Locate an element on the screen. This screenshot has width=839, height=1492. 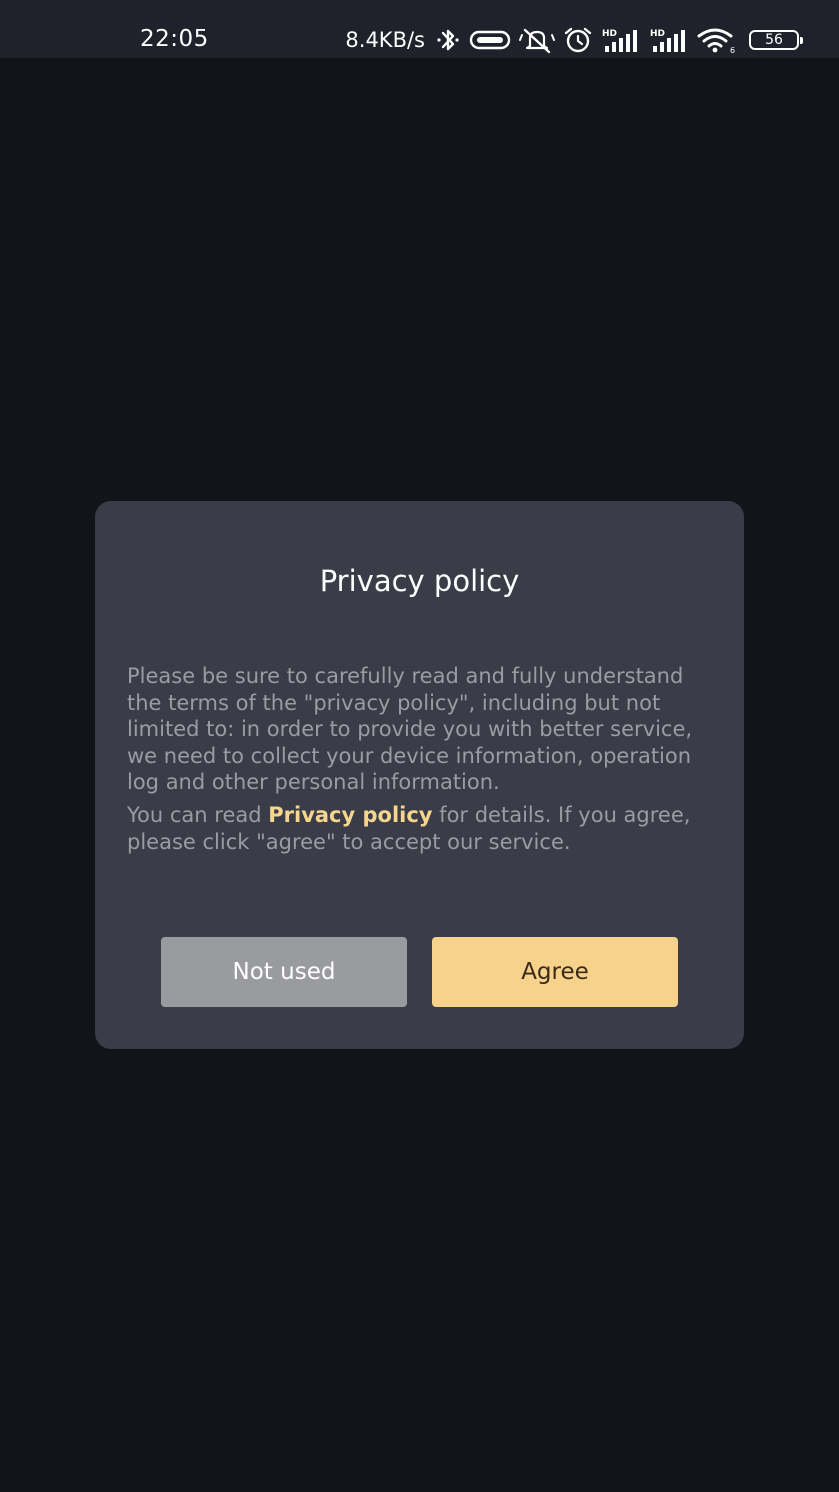
agree-button: Agree is located at coordinates (555, 972).